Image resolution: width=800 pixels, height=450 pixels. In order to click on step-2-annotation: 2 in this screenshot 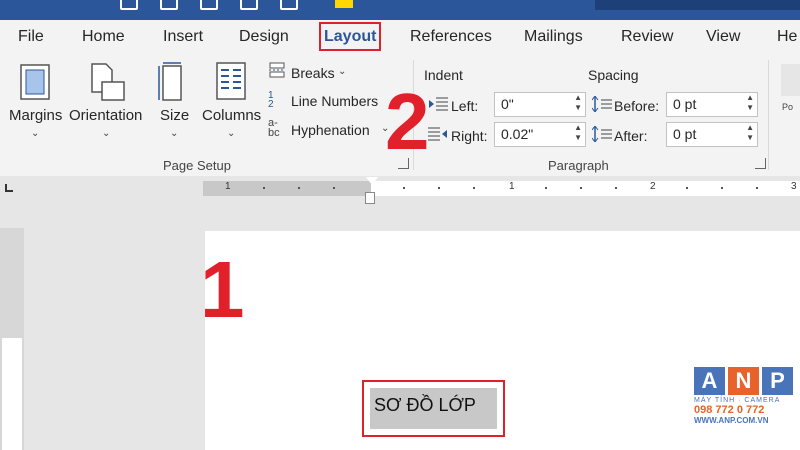, I will do `click(407, 121)`.